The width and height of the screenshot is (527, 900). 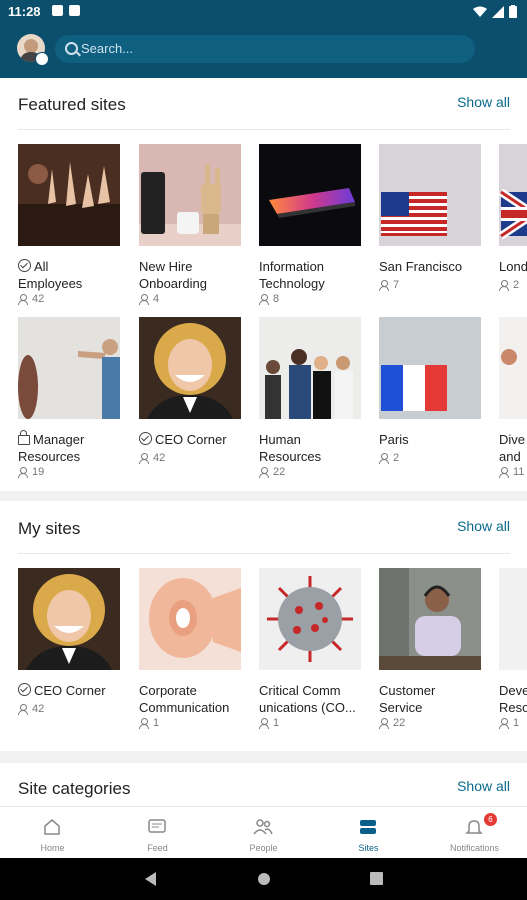 I want to click on site-tile-information-technology: Information Technology 8, so click(x=310, y=224).